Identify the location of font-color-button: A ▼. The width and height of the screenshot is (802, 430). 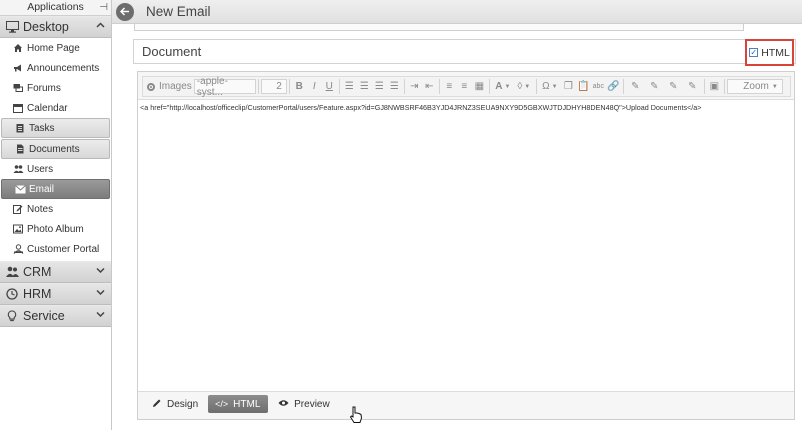
(503, 86).